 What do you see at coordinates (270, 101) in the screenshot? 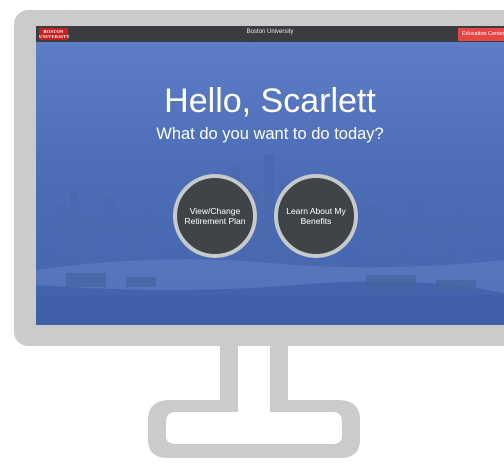
I see `greeting-heading: Hello, Scarlett` at bounding box center [270, 101].